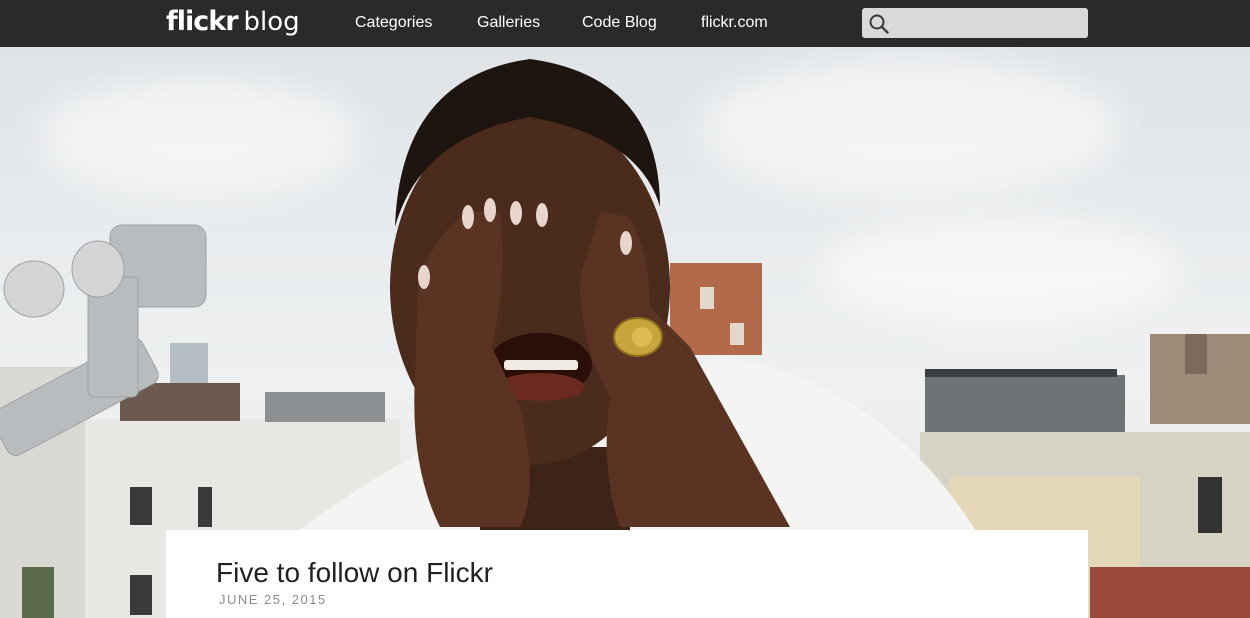 This screenshot has height=618, width=1250. What do you see at coordinates (273, 599) in the screenshot?
I see `post-date: JUNE 25, 2015` at bounding box center [273, 599].